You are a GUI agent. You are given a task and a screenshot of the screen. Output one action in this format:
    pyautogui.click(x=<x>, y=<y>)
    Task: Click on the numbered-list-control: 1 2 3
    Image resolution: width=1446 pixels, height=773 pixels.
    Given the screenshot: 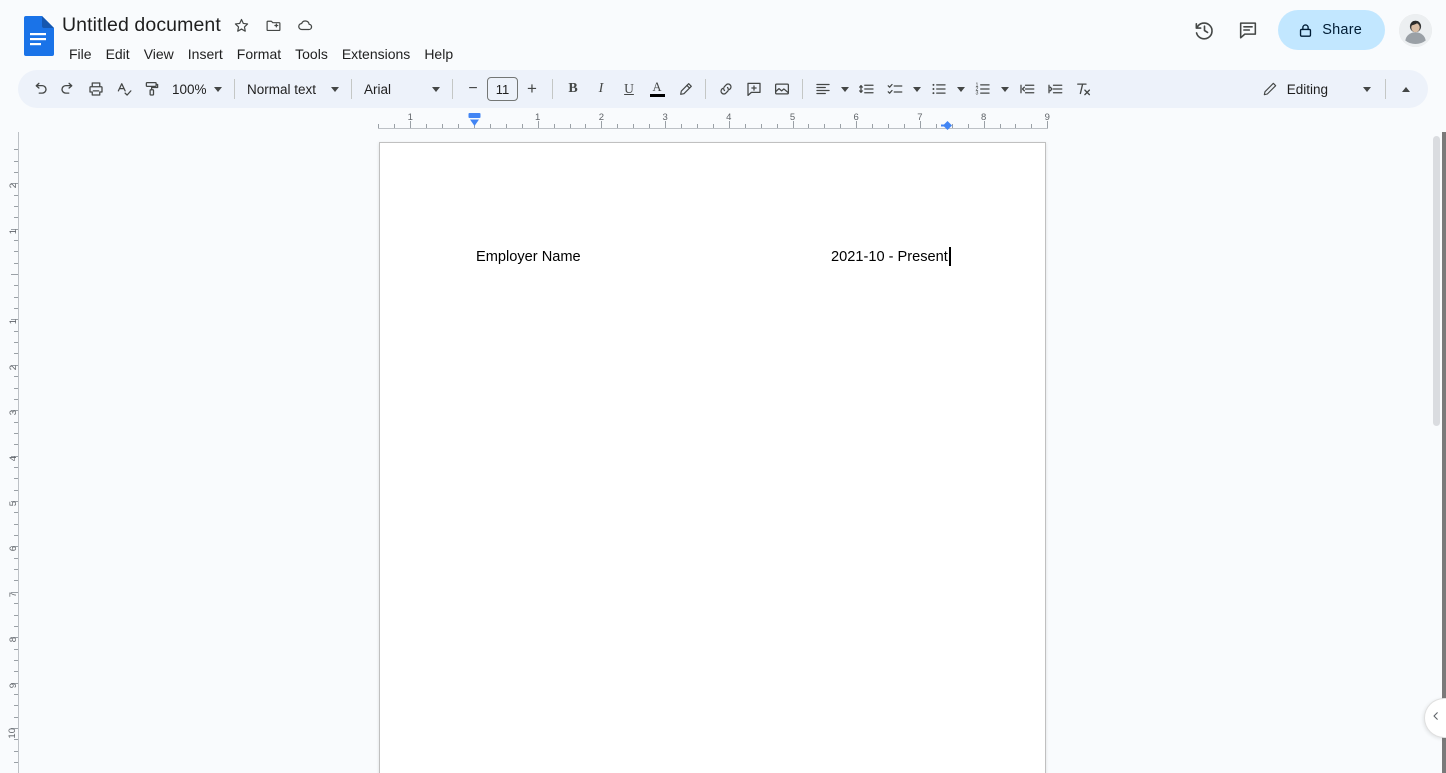 What is the action you would take?
    pyautogui.click(x=991, y=89)
    